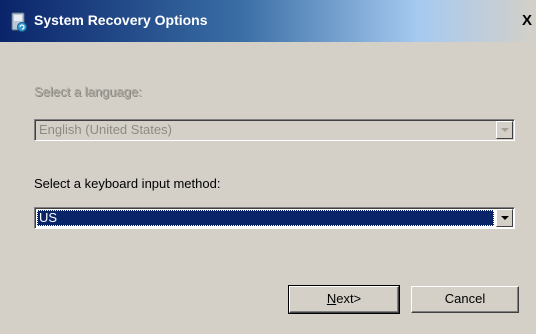 The height and width of the screenshot is (334, 536). What do you see at coordinates (88, 91) in the screenshot?
I see `language-label: Select a language:` at bounding box center [88, 91].